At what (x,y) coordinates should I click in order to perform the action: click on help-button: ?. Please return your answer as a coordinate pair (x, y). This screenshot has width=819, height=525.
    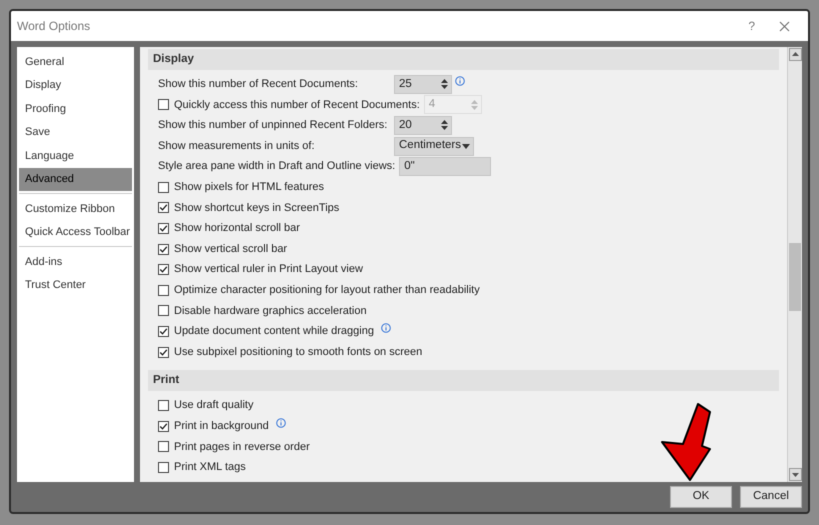
    Looking at the image, I should click on (751, 26).